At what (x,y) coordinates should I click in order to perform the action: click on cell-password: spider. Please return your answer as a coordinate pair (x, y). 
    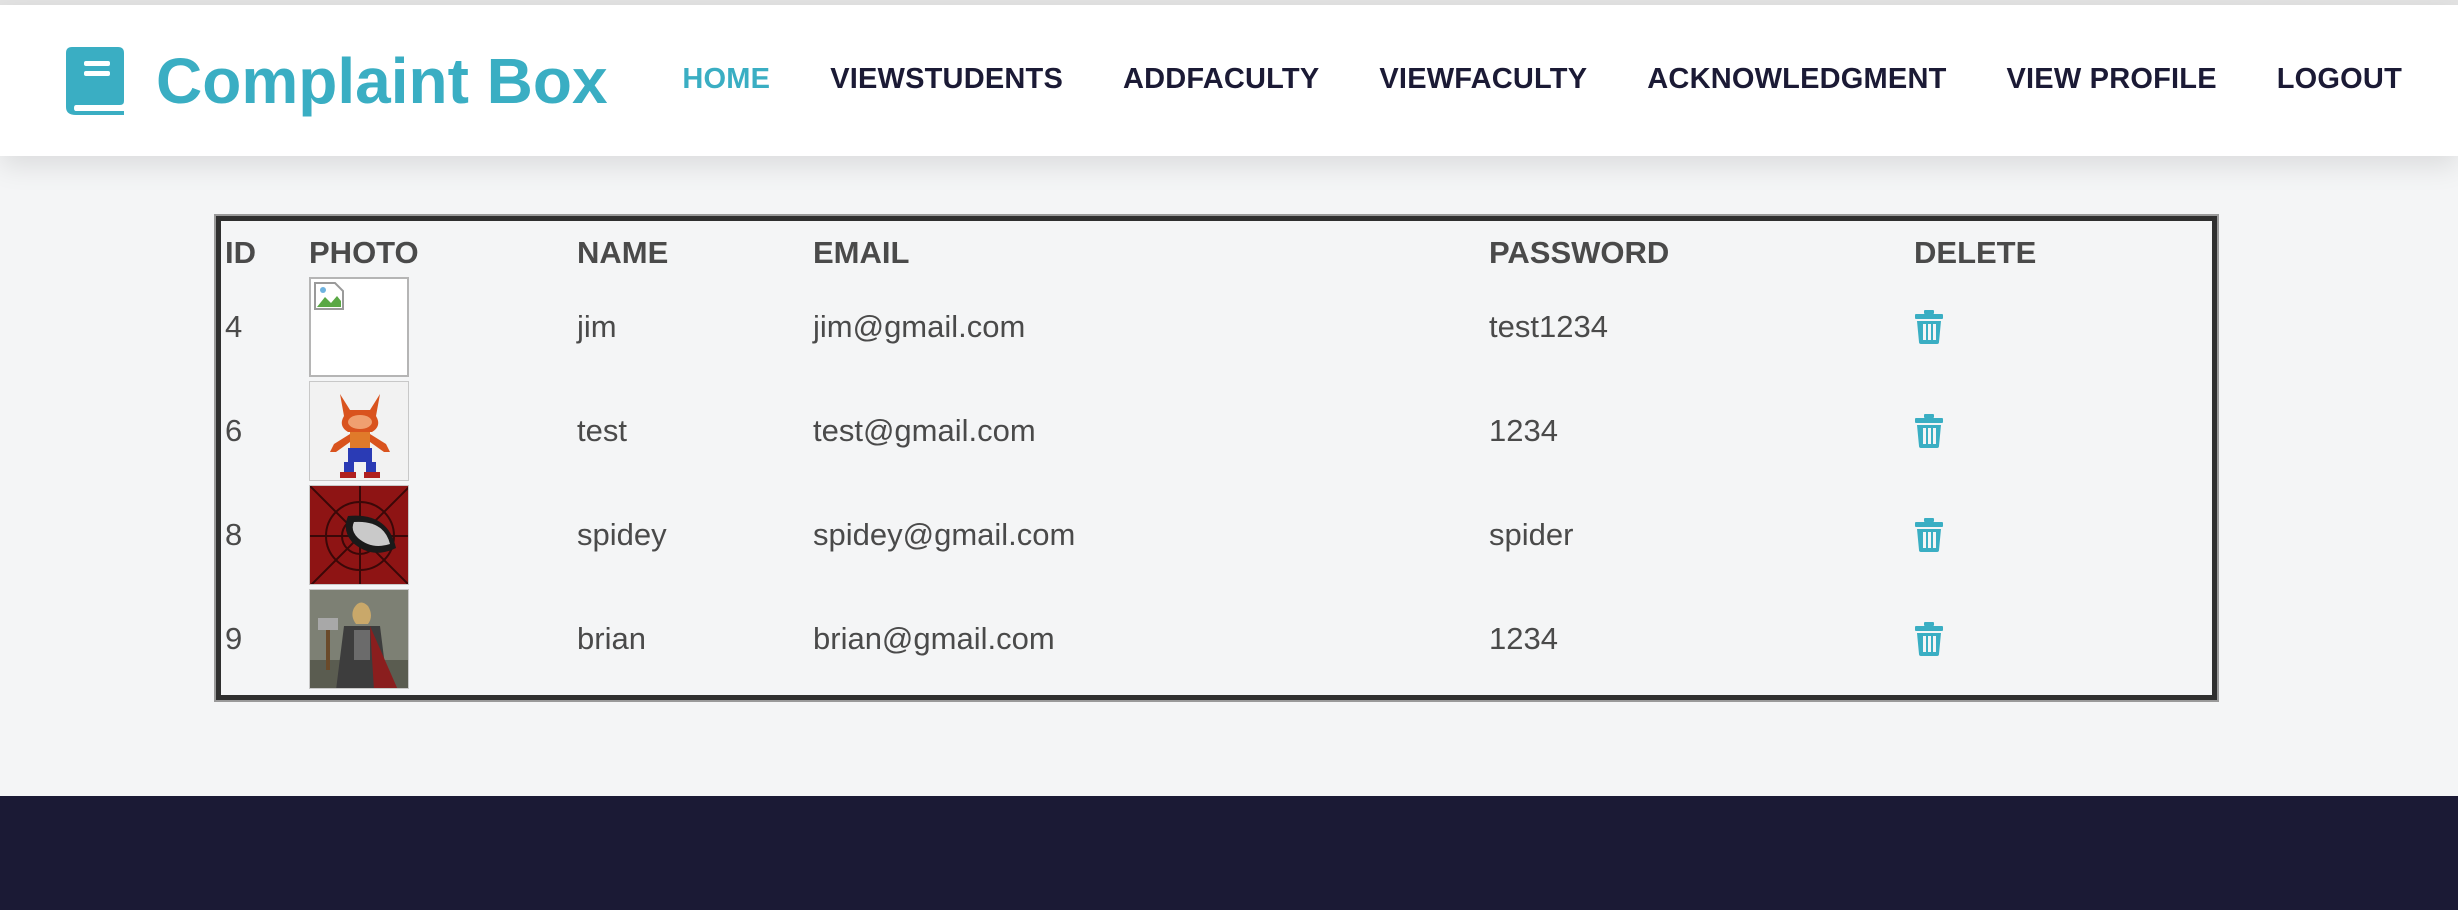
    Looking at the image, I should click on (1531, 534).